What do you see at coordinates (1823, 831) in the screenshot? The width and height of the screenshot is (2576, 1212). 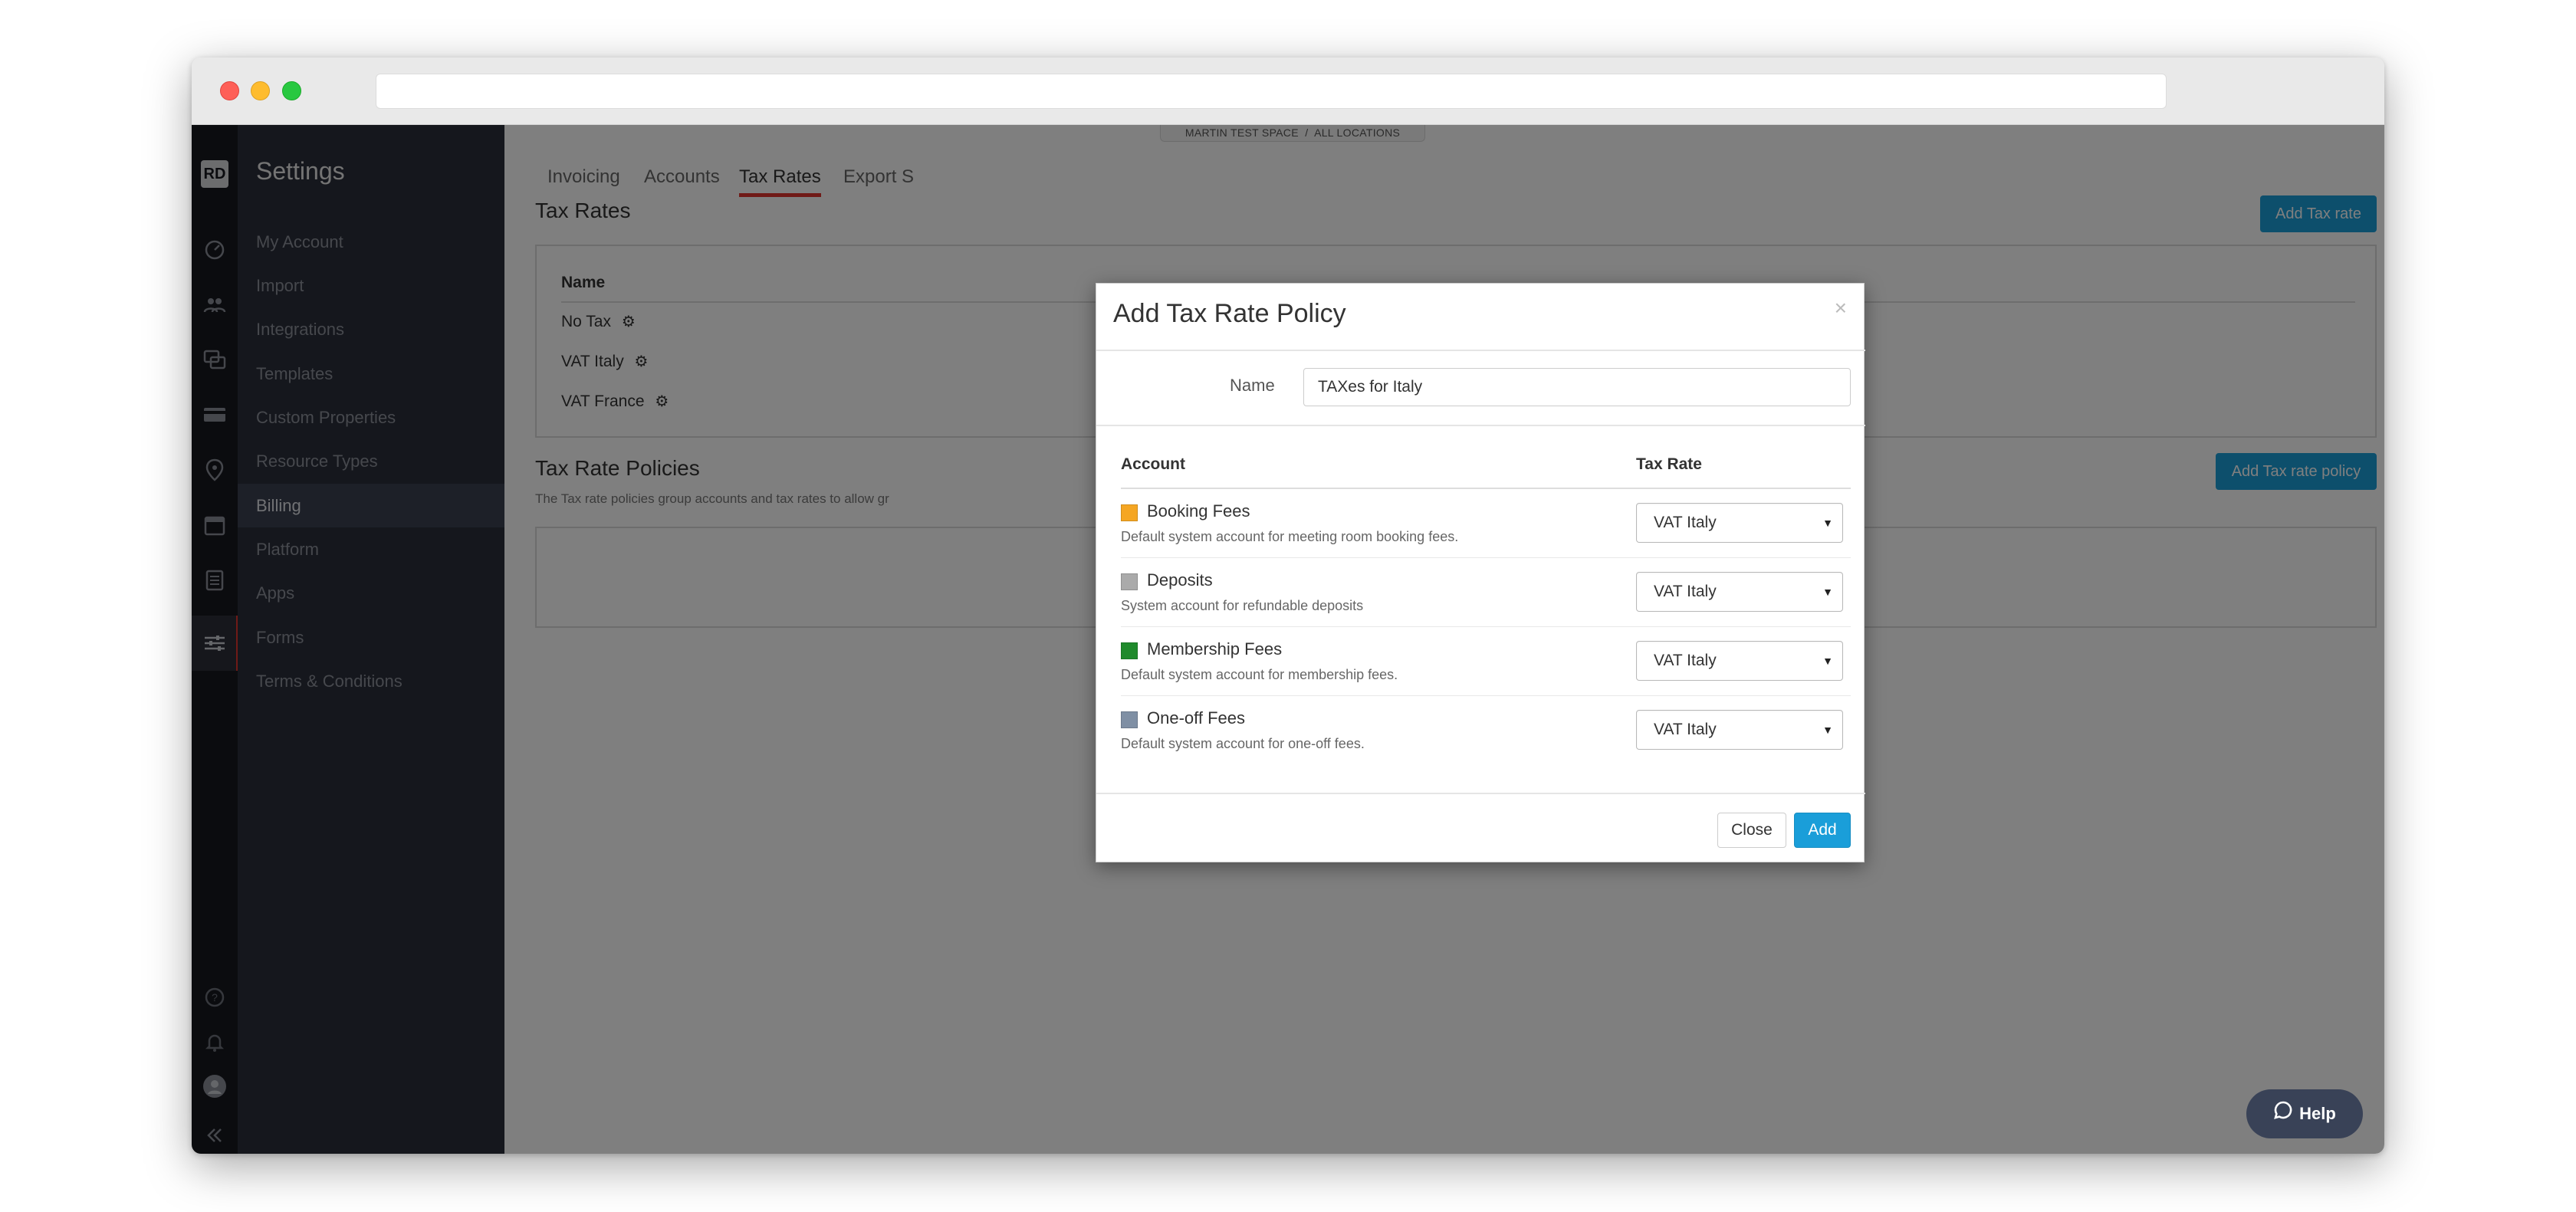 I see `add-button: Add` at bounding box center [1823, 831].